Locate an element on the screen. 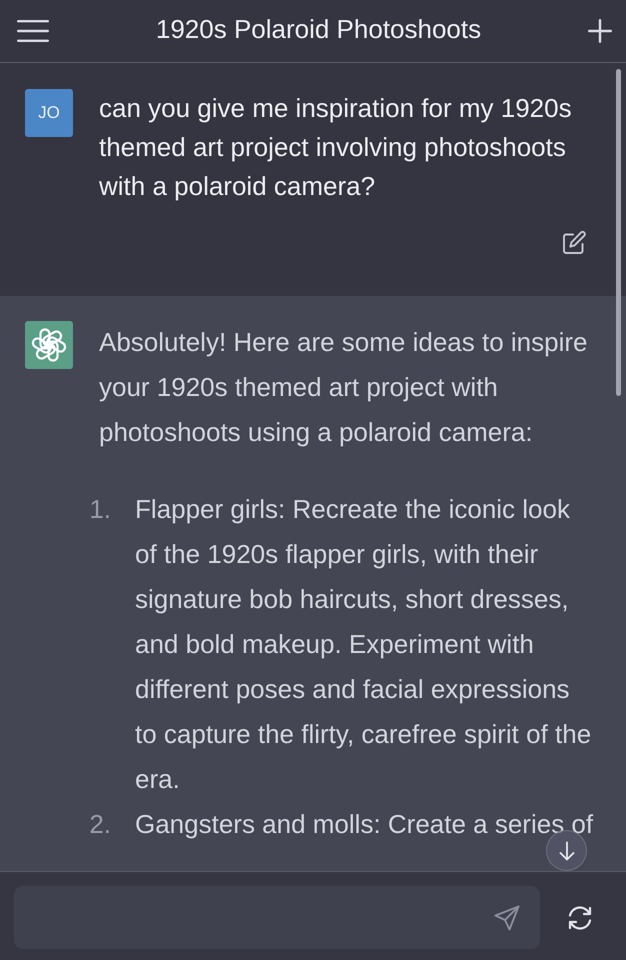 The image size is (626, 960). list-item-text: Gangsters and molls: Create a series of is located at coordinates (364, 824).